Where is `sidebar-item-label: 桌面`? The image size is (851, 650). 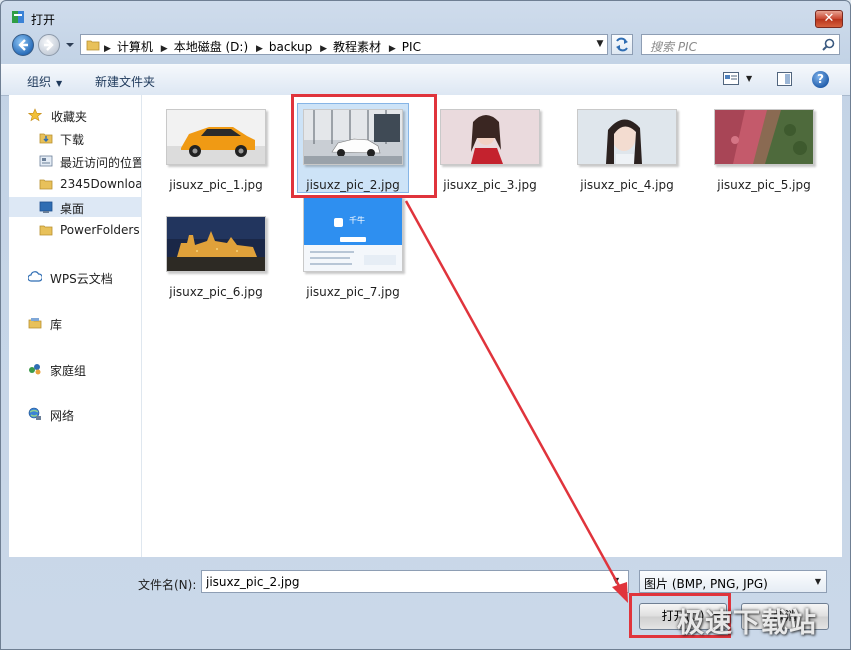
sidebar-item-label: 桌面 is located at coordinates (72, 209).